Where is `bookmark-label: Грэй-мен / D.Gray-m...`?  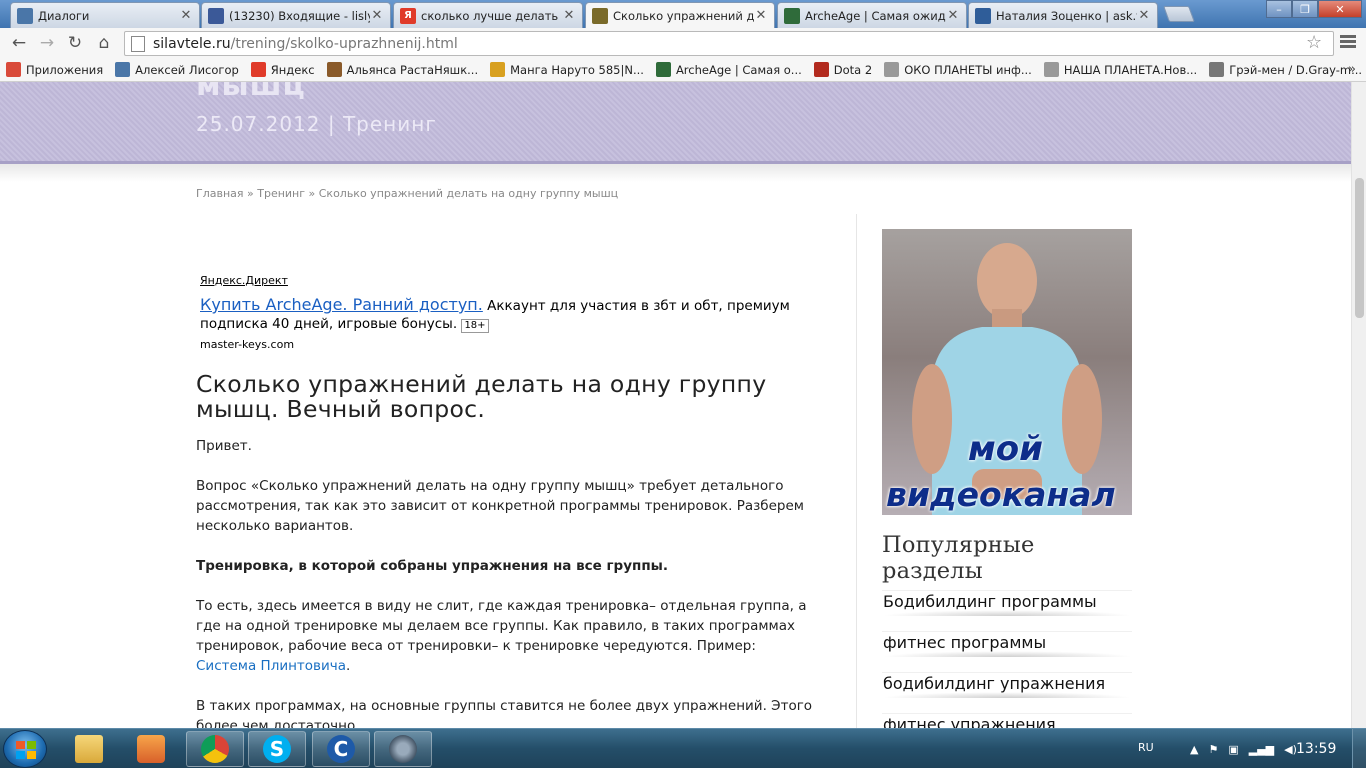
bookmark-label: Грэй-мен / D.Gray-m... is located at coordinates (1296, 69).